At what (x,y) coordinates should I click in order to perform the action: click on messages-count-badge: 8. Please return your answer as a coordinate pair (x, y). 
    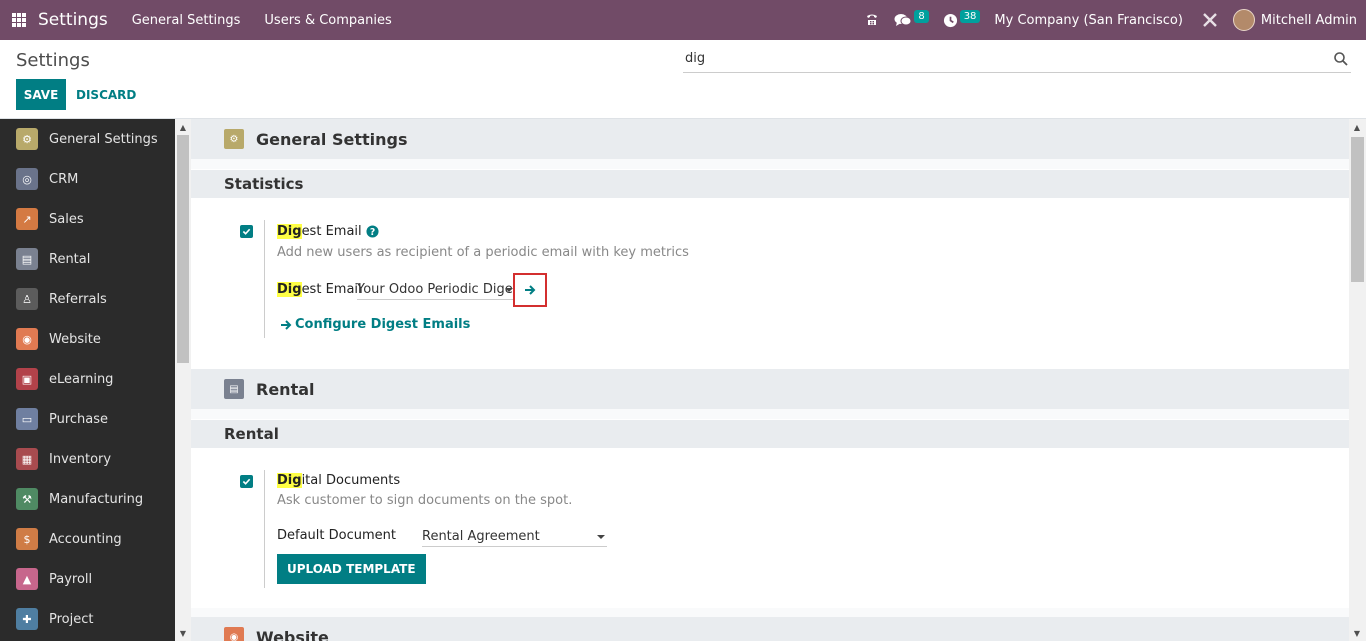
    Looking at the image, I should click on (921, 16).